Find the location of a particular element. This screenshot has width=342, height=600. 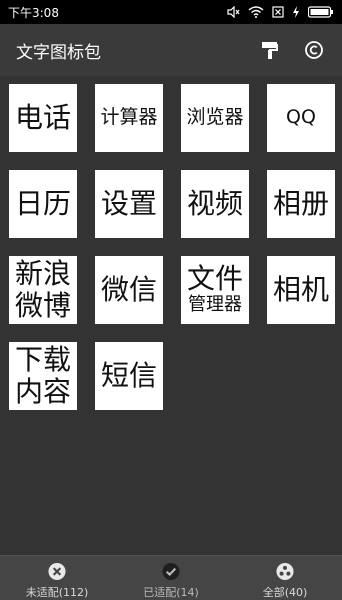

tile-label: 浏览器 is located at coordinates (215, 117).